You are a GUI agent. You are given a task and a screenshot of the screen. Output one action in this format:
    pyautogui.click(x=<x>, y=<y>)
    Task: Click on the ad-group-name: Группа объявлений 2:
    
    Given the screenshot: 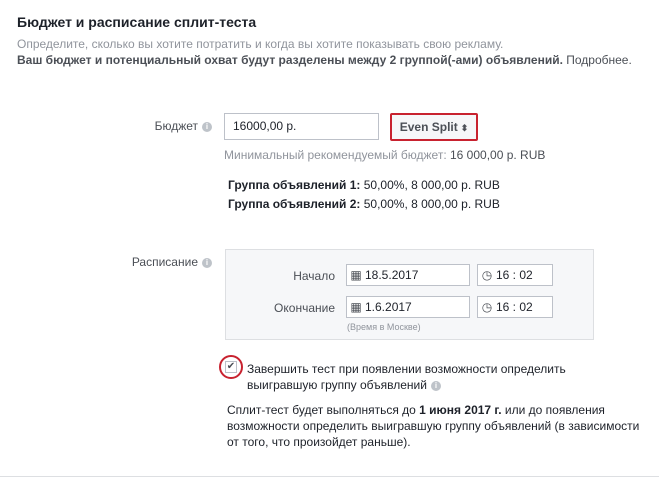 What is the action you would take?
    pyautogui.click(x=294, y=204)
    